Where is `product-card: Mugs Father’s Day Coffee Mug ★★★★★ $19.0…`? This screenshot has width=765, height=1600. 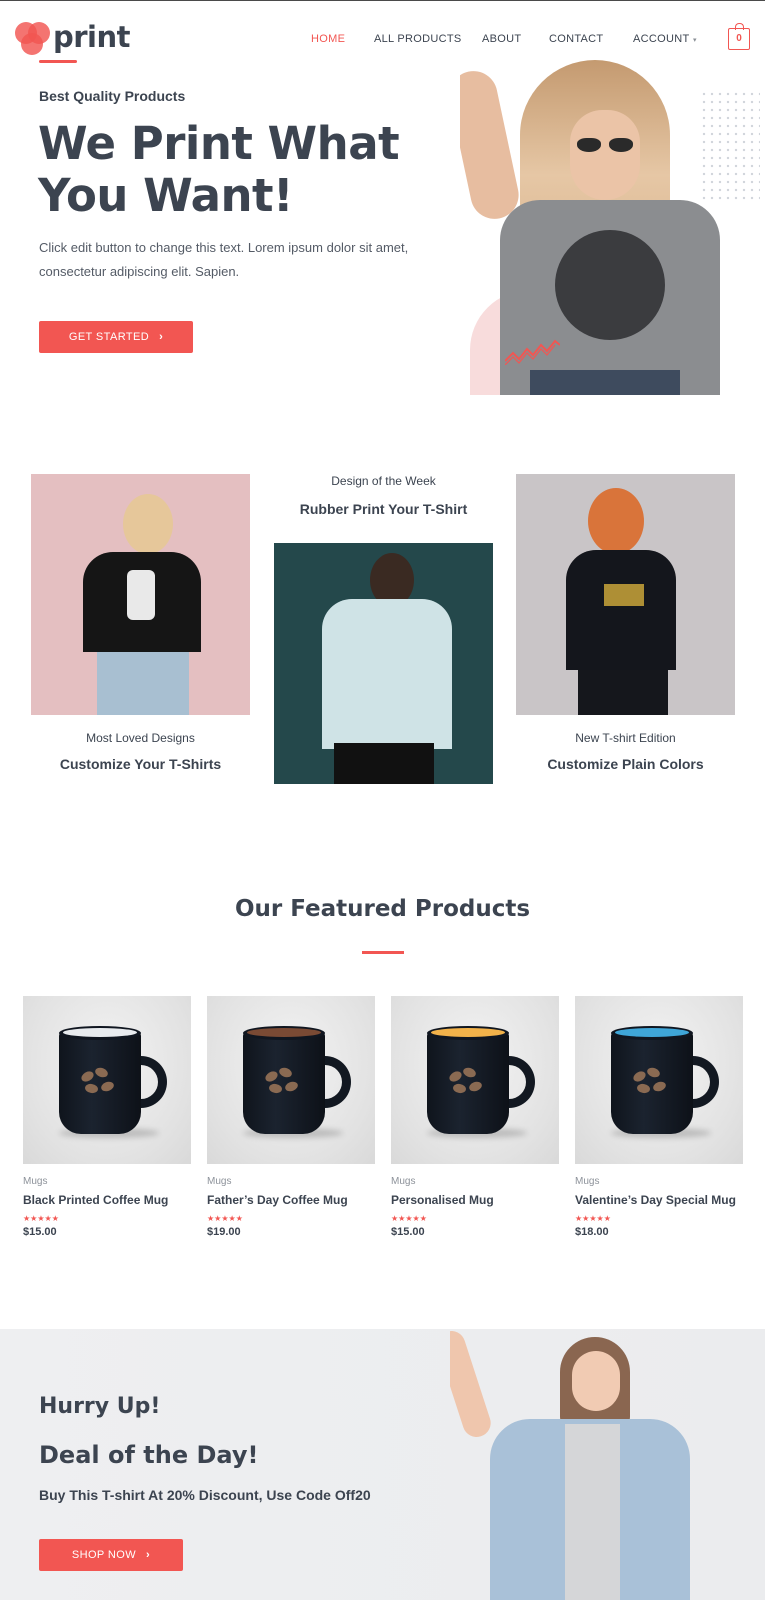 product-card: Mugs Father’s Day Coffee Mug ★★★★★ $19.0… is located at coordinates (291, 1117).